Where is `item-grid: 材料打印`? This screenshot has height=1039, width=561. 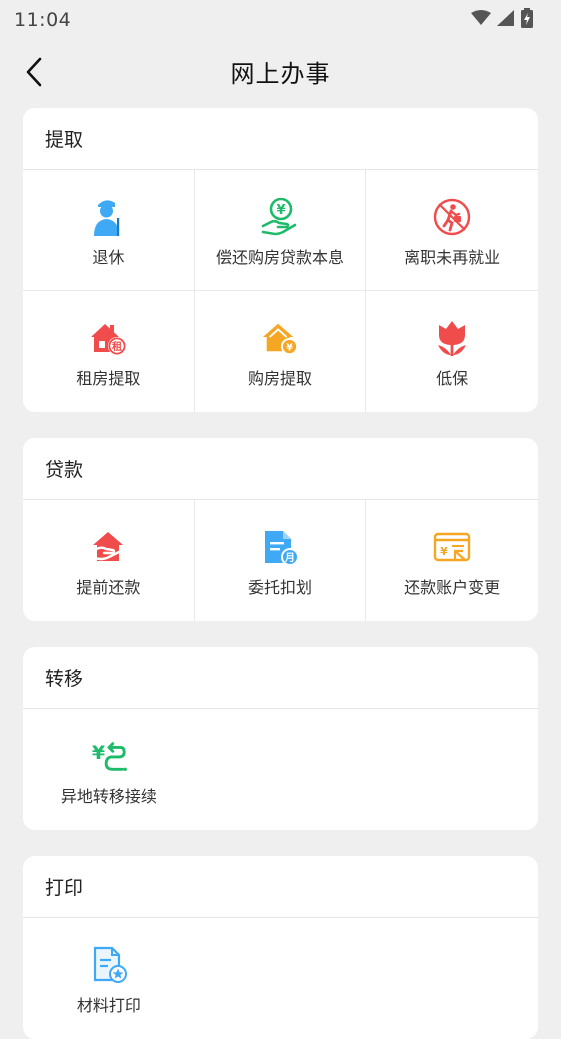 item-grid: 材料打印 is located at coordinates (280, 978).